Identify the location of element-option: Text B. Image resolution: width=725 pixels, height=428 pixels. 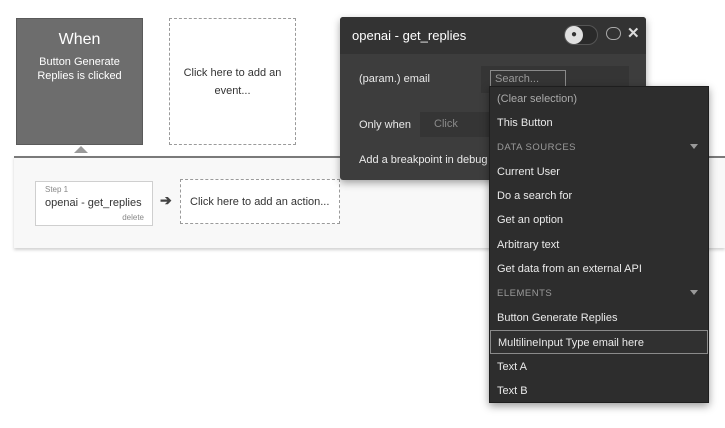
(599, 390).